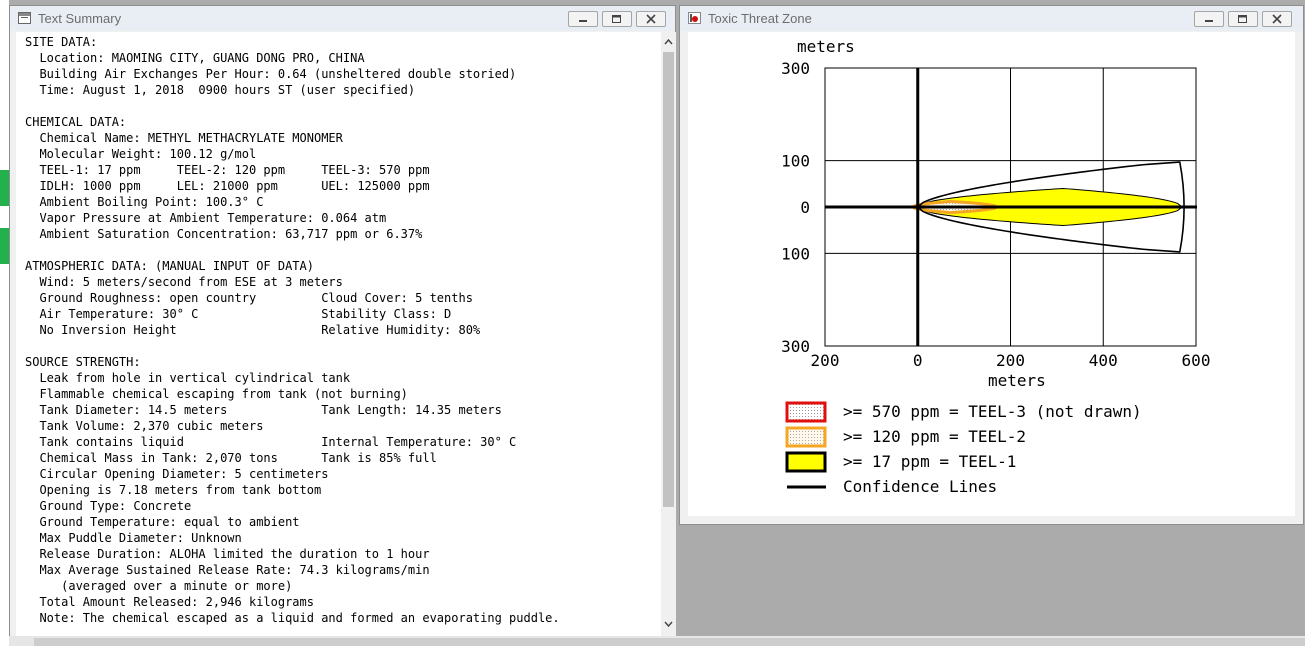 Image resolution: width=1305 pixels, height=646 pixels. I want to click on legend-label-teel-1: >= 17 ppm = TEEL-1, so click(929, 461).